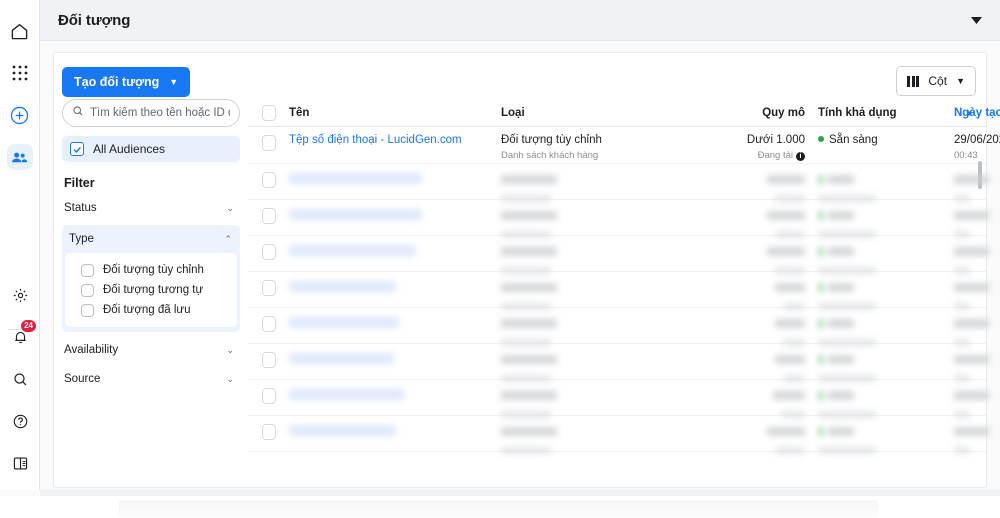 The width and height of the screenshot is (1000, 518). Describe the element at coordinates (153, 270) in the screenshot. I see `filter-option-label: Đối tượng tùy chỉnh` at that location.